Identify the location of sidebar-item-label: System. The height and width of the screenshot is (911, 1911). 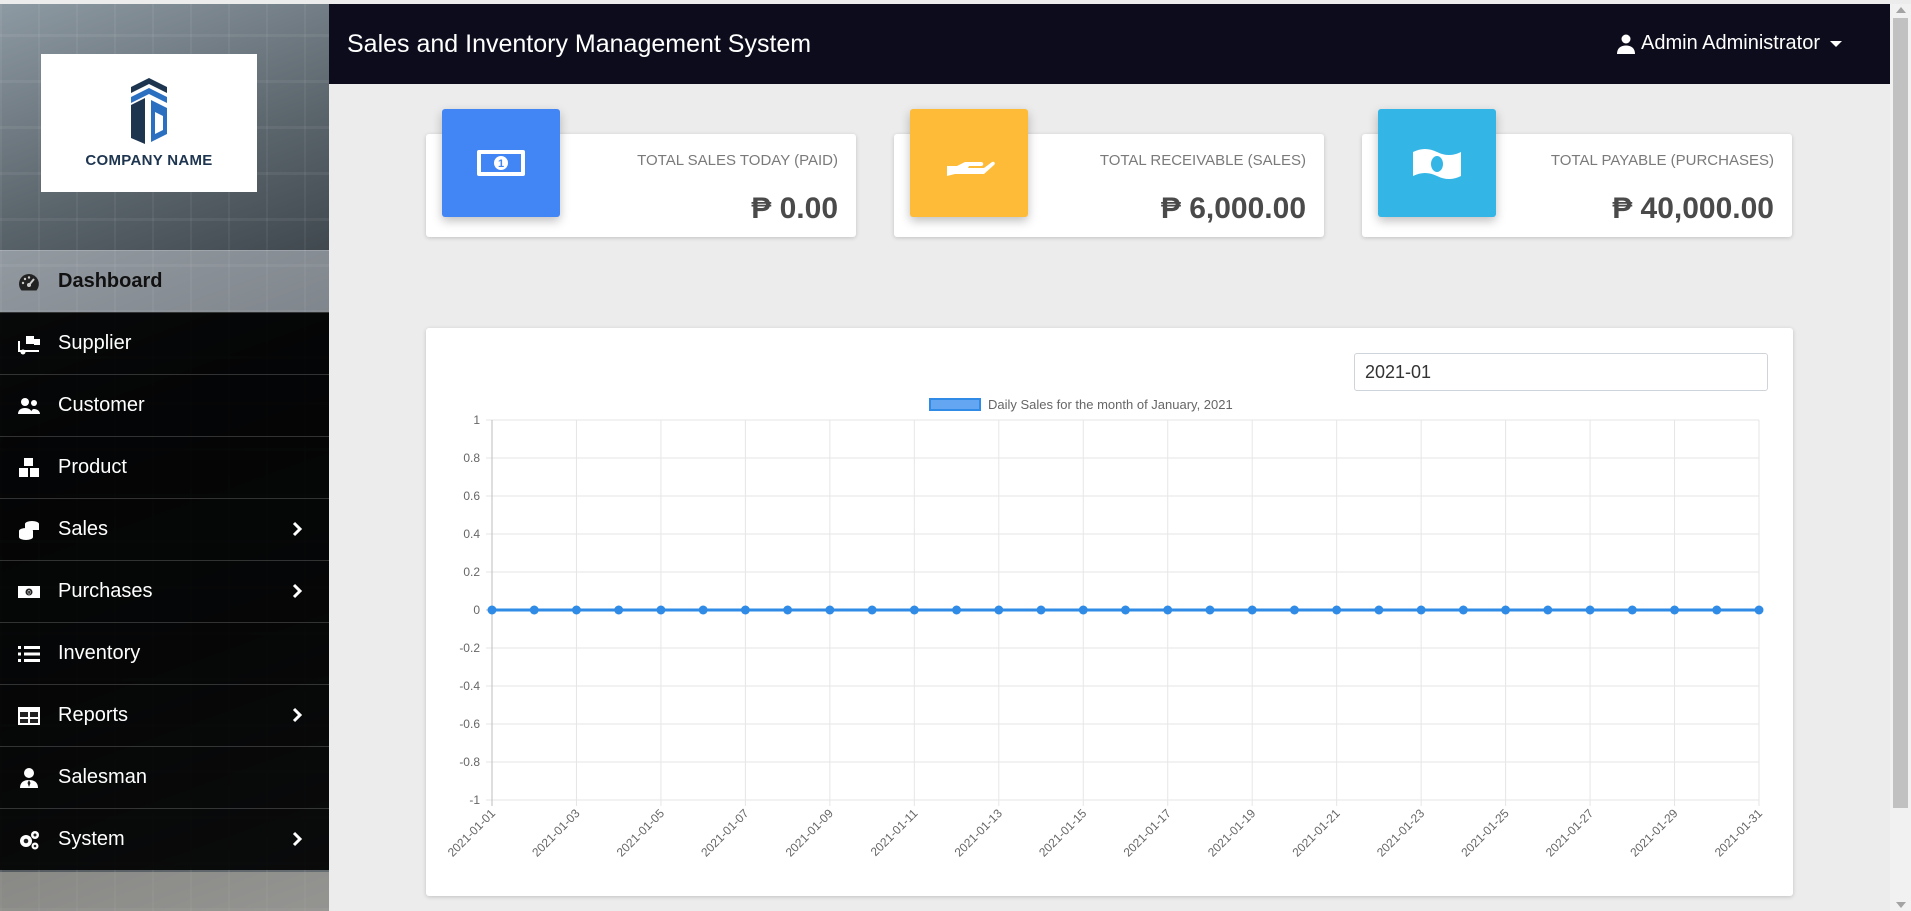
(91, 839).